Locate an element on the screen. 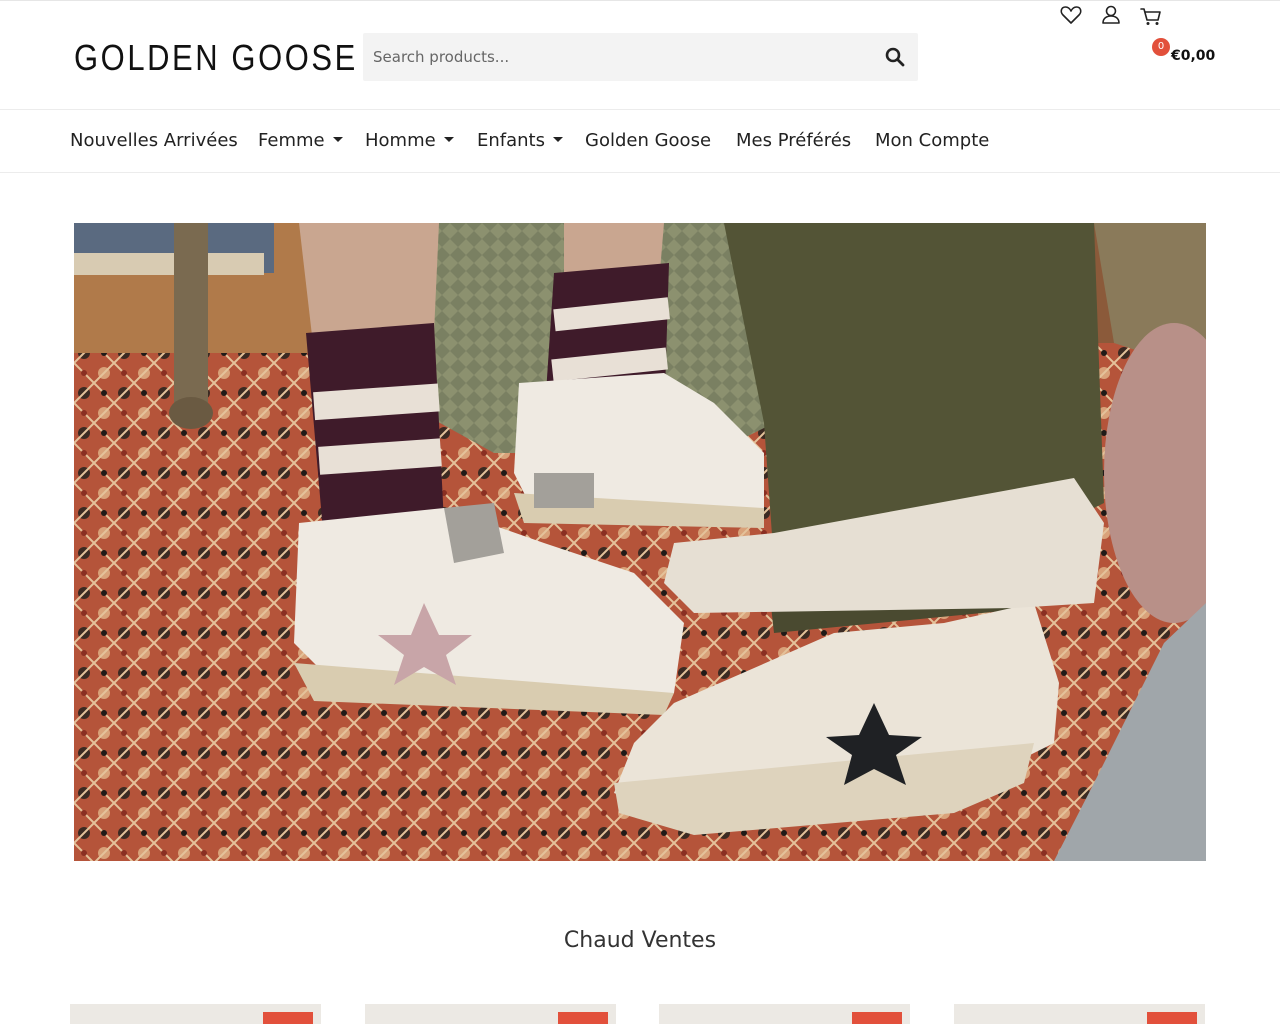 The image size is (1280, 1024). nav-item-label: Mon Compte is located at coordinates (932, 140).